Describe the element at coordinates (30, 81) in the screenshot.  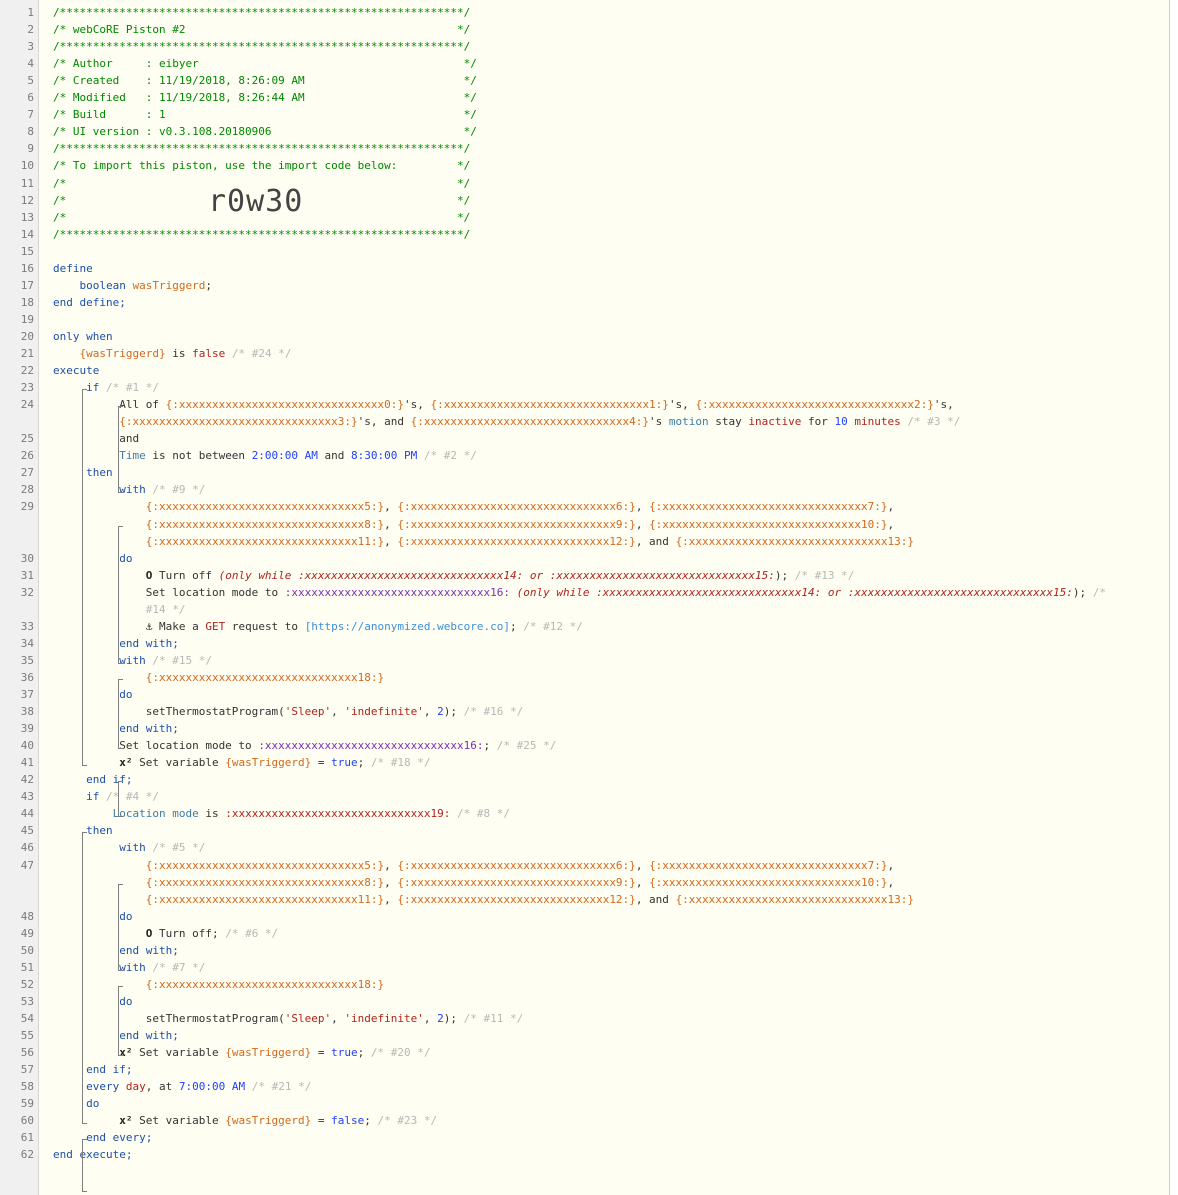
I see `line-number: 5` at that location.